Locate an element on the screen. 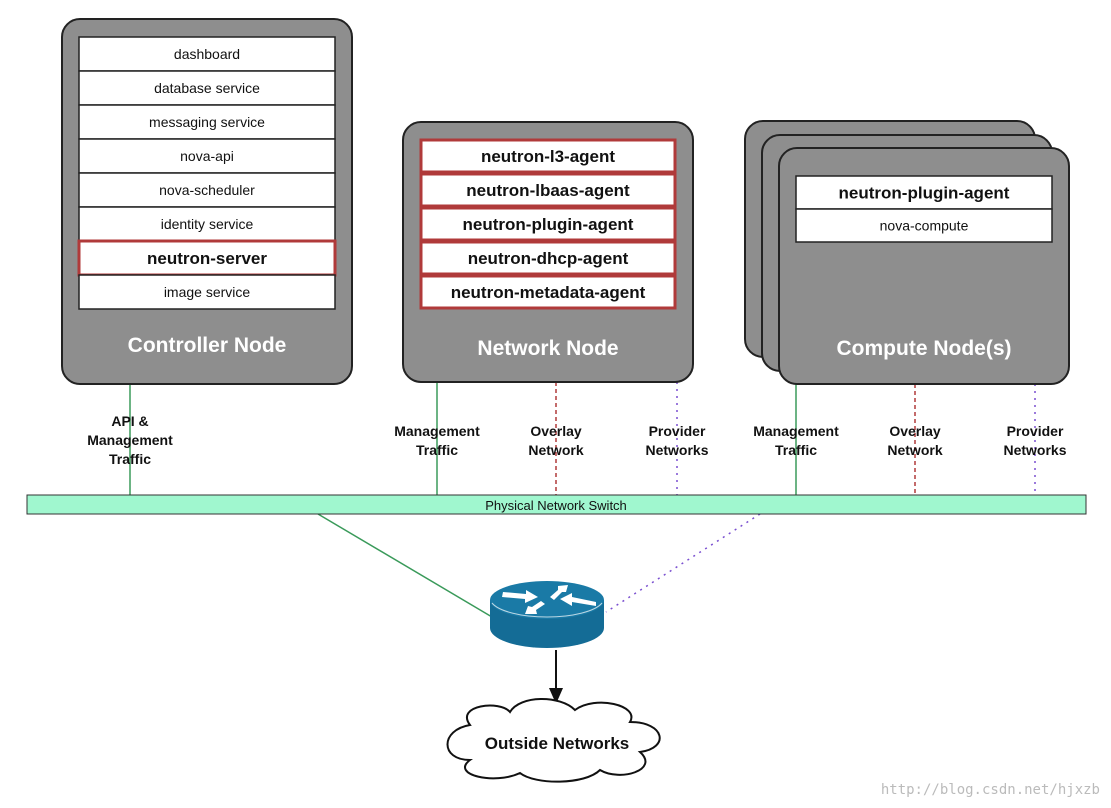  service-label: neutron-l3-agent is located at coordinates (548, 156).